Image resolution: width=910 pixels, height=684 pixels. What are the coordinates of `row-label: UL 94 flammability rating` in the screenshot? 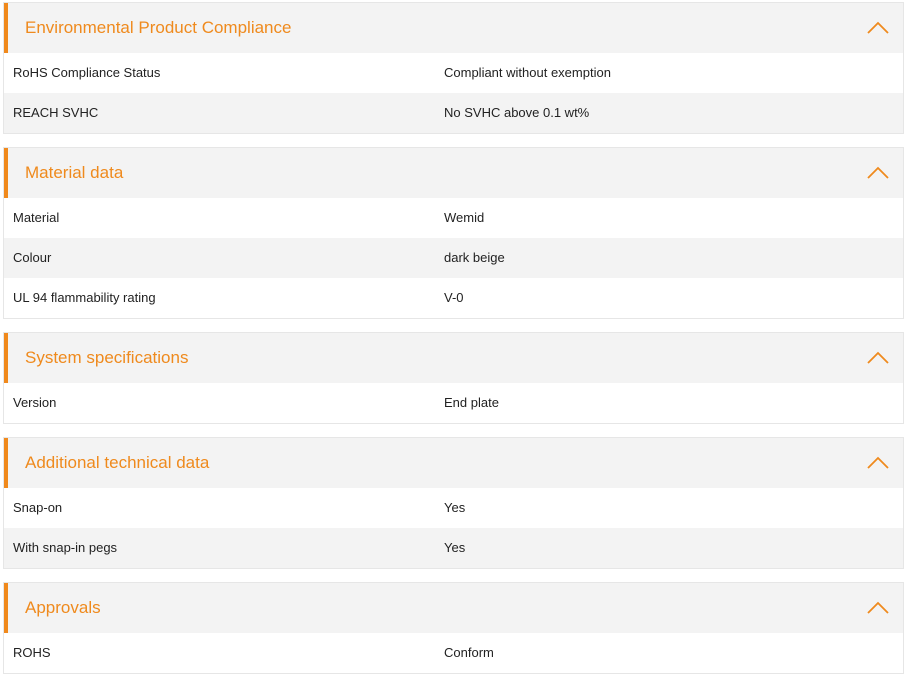 It's located at (84, 297).